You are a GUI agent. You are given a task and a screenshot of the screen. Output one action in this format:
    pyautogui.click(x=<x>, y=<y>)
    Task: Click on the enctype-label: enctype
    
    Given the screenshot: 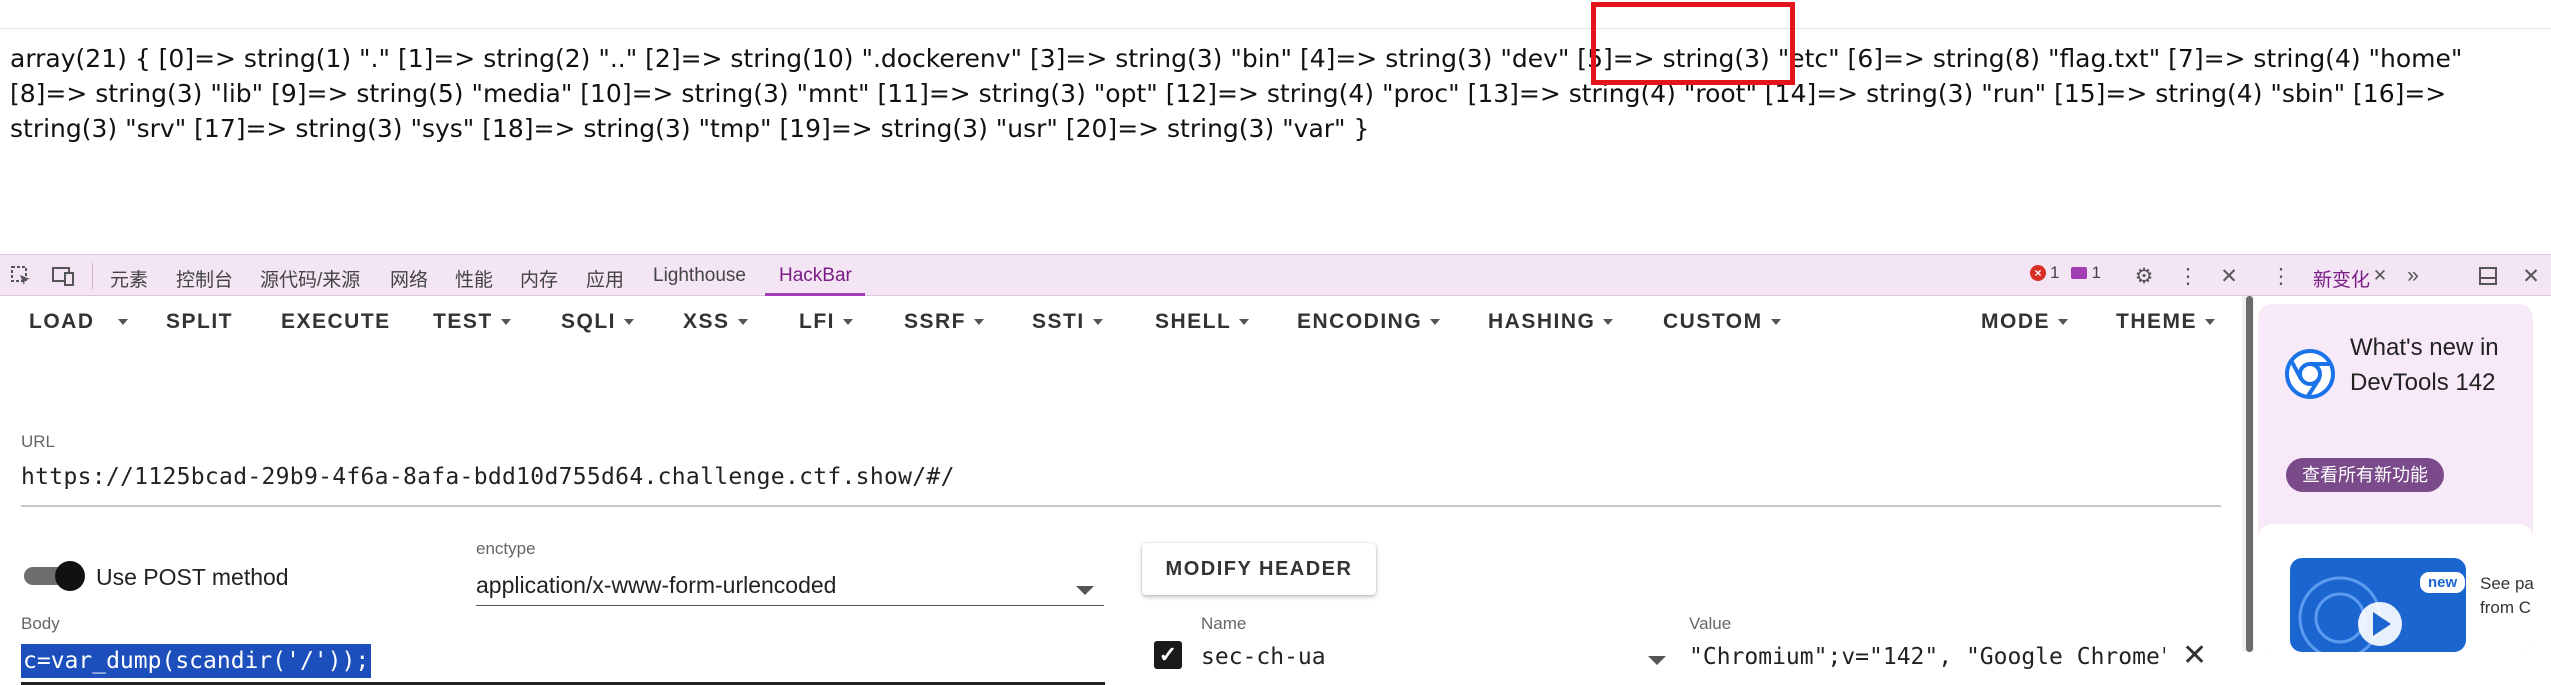 What is the action you would take?
    pyautogui.click(x=506, y=548)
    